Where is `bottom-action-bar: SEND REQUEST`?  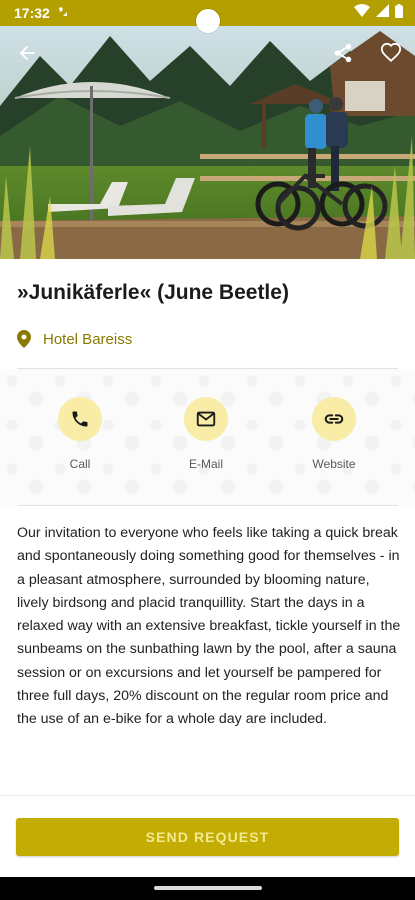
bottom-action-bar: SEND REQUEST is located at coordinates (207, 836).